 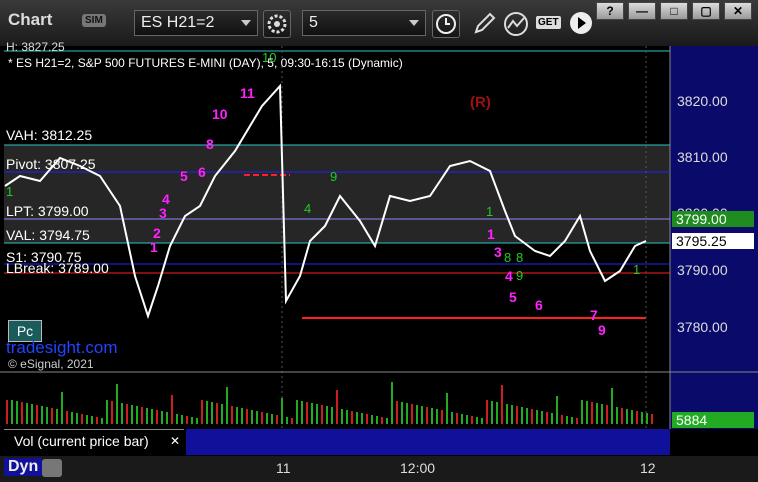 What do you see at coordinates (35, 47) in the screenshot?
I see `chart-header: H: 3827.25` at bounding box center [35, 47].